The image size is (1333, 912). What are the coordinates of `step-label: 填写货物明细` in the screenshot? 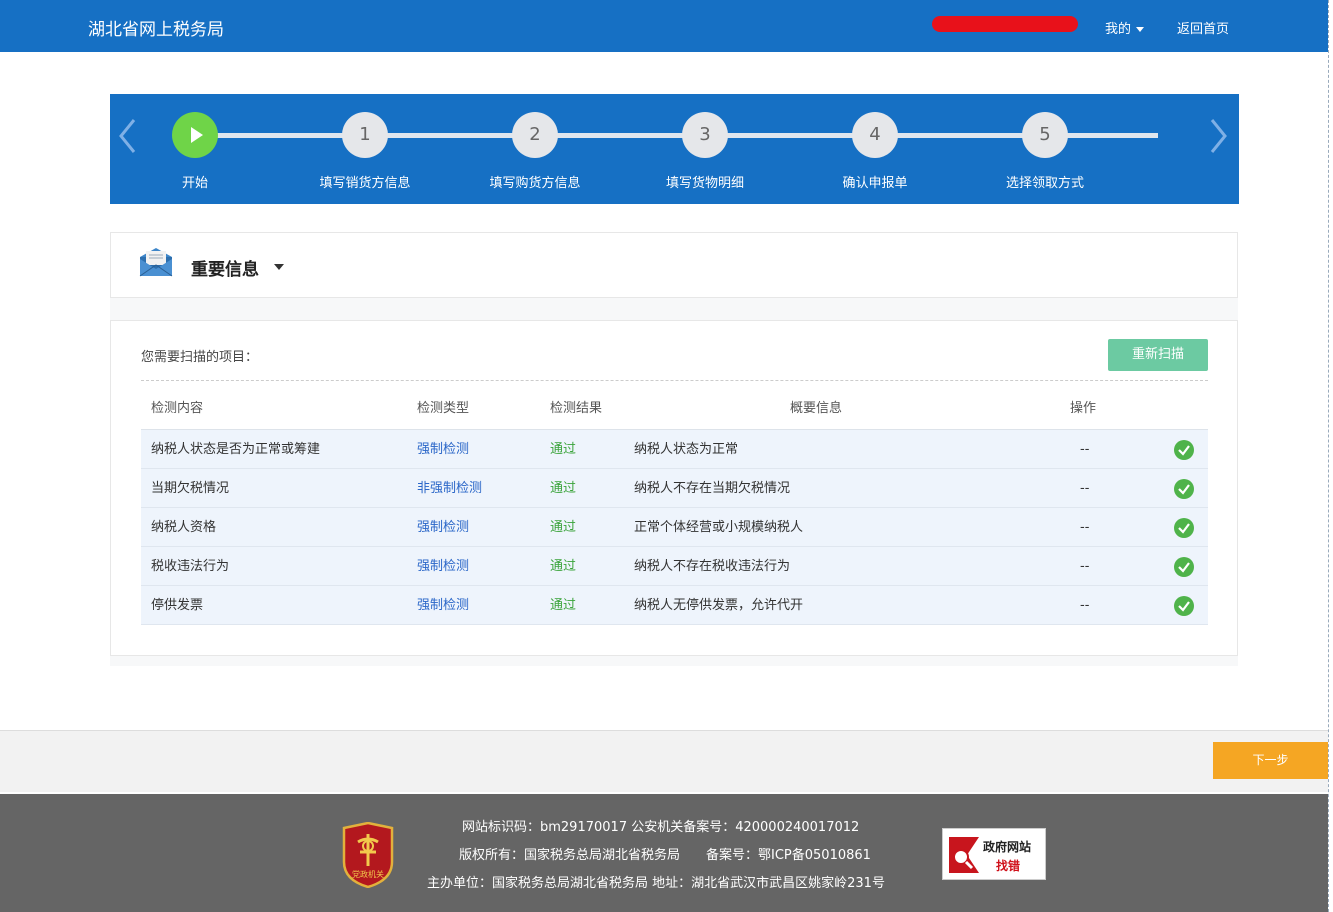 It's located at (704, 183).